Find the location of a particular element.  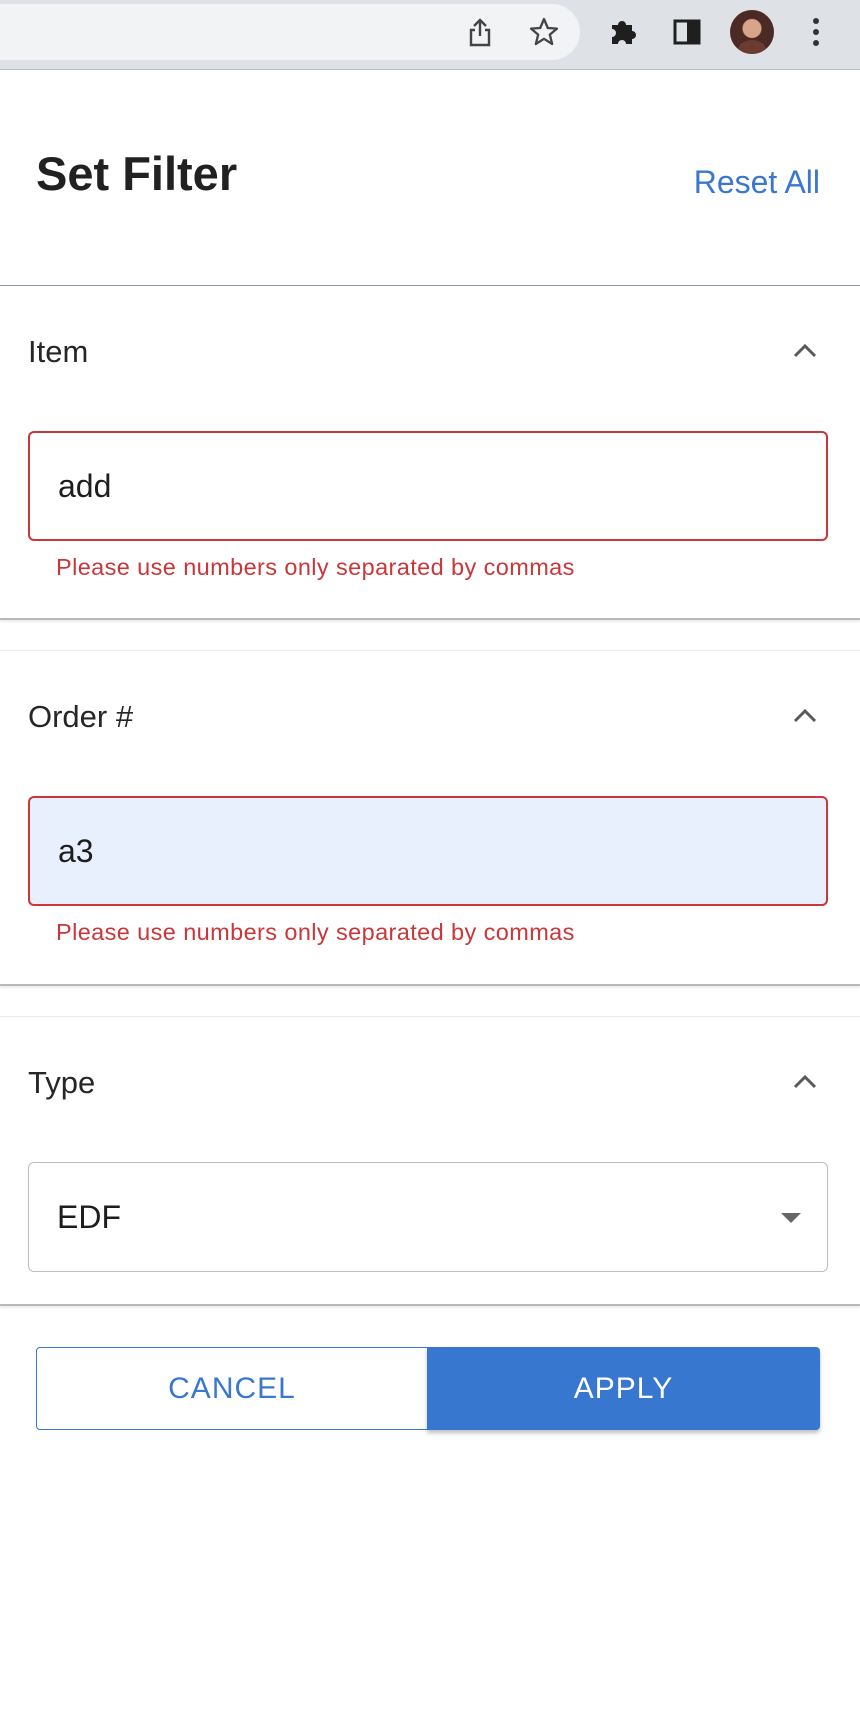

type-select: EDF is located at coordinates (428, 1217).